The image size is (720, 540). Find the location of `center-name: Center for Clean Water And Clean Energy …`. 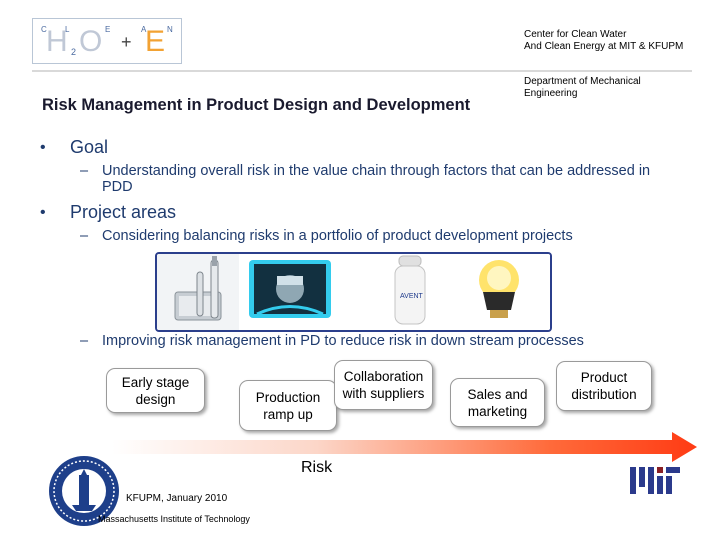

center-name: Center for Clean Water And Clean Energy … is located at coordinates (603, 41).